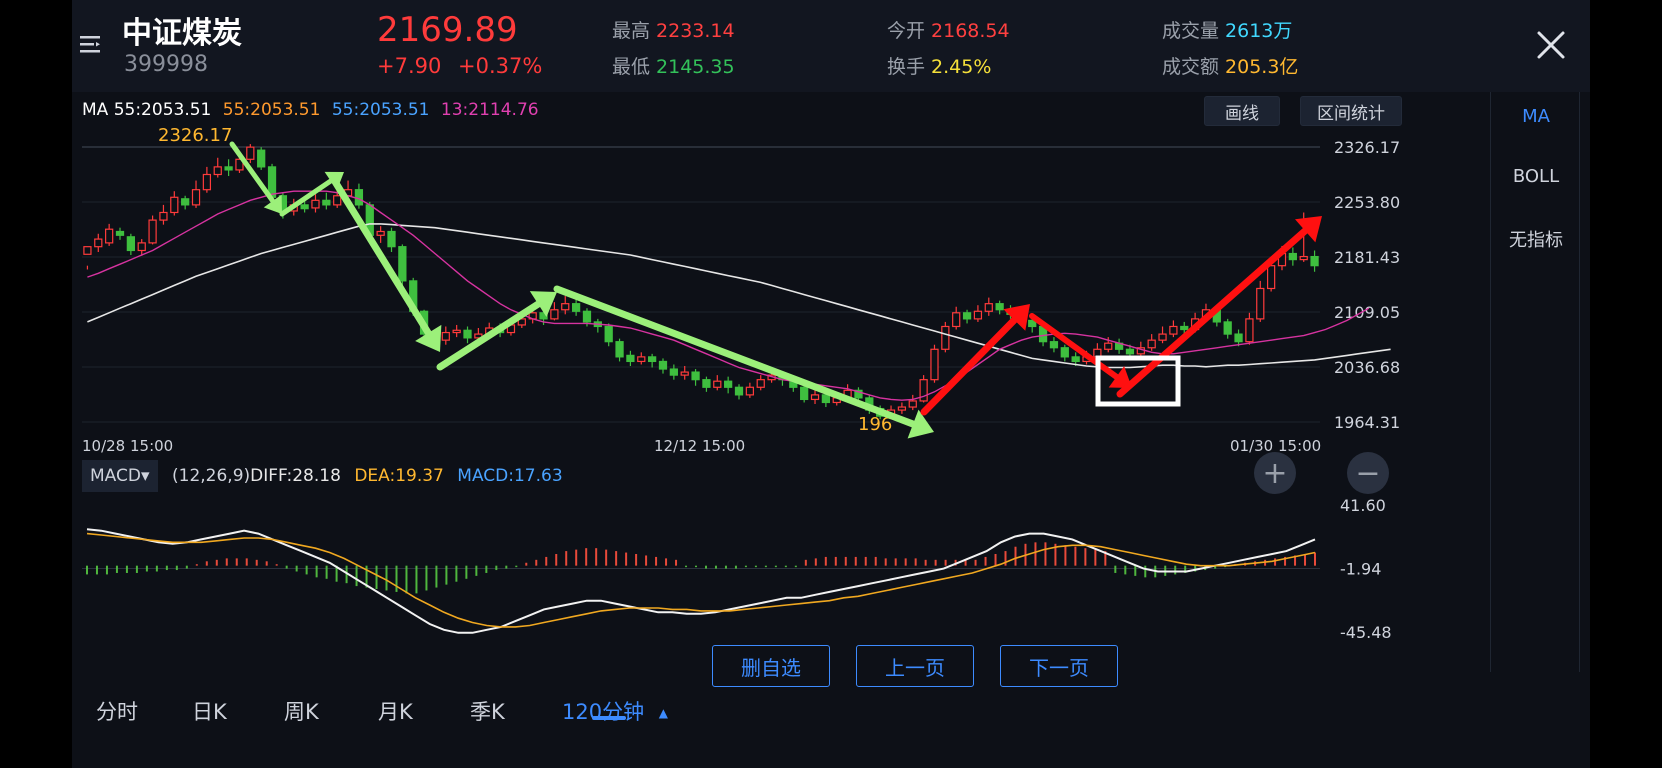  What do you see at coordinates (615, 711) in the screenshot?
I see `tab-120min: 120分钟 ▲` at bounding box center [615, 711].